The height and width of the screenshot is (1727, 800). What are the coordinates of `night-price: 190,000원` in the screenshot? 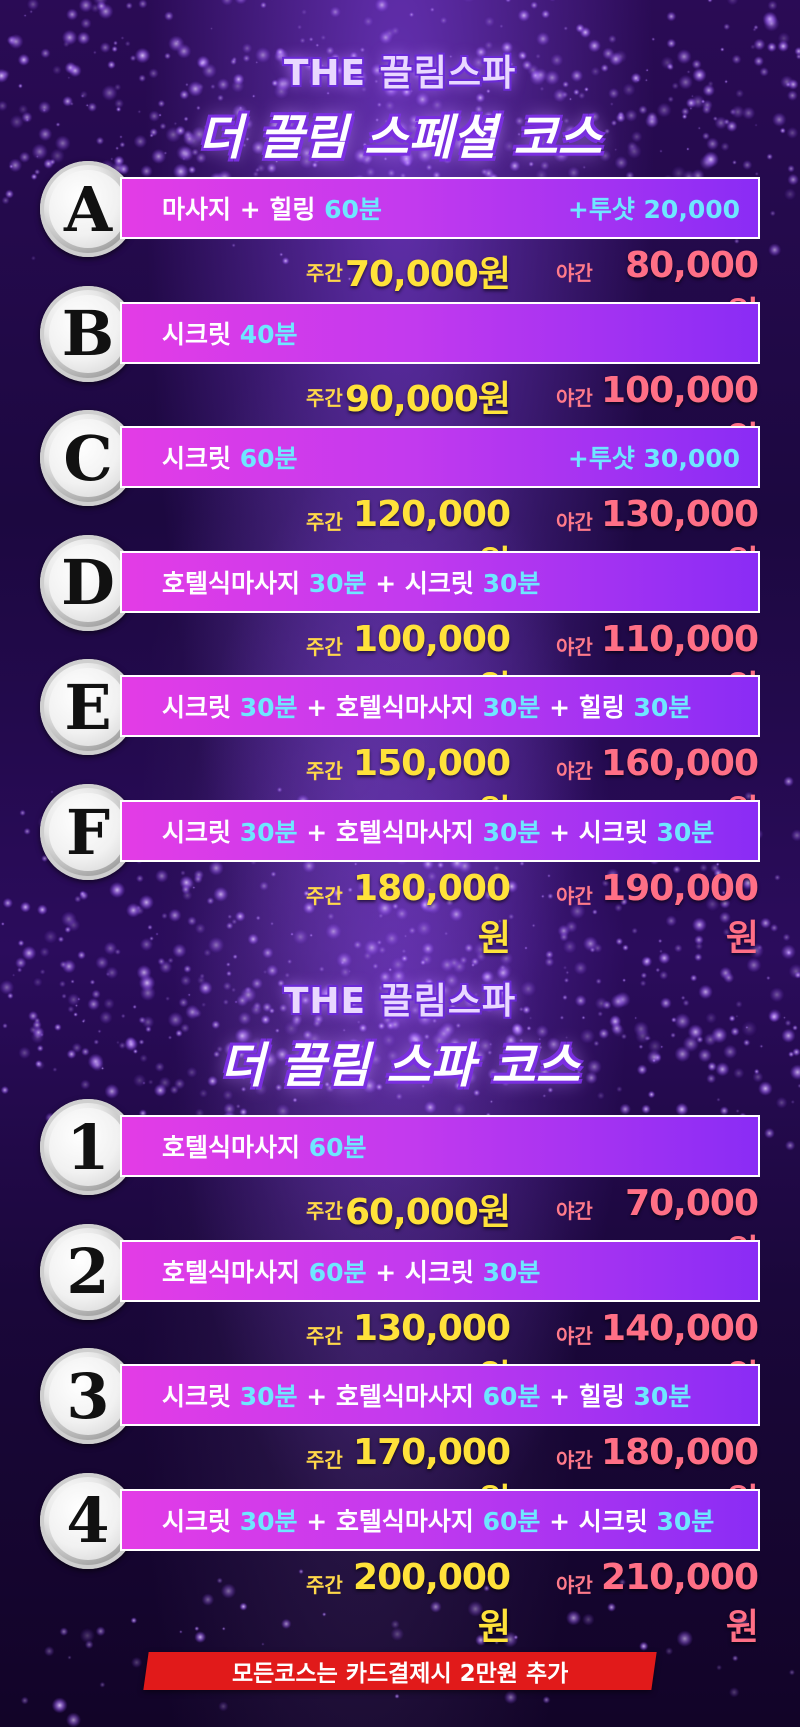 It's located at (680, 913).